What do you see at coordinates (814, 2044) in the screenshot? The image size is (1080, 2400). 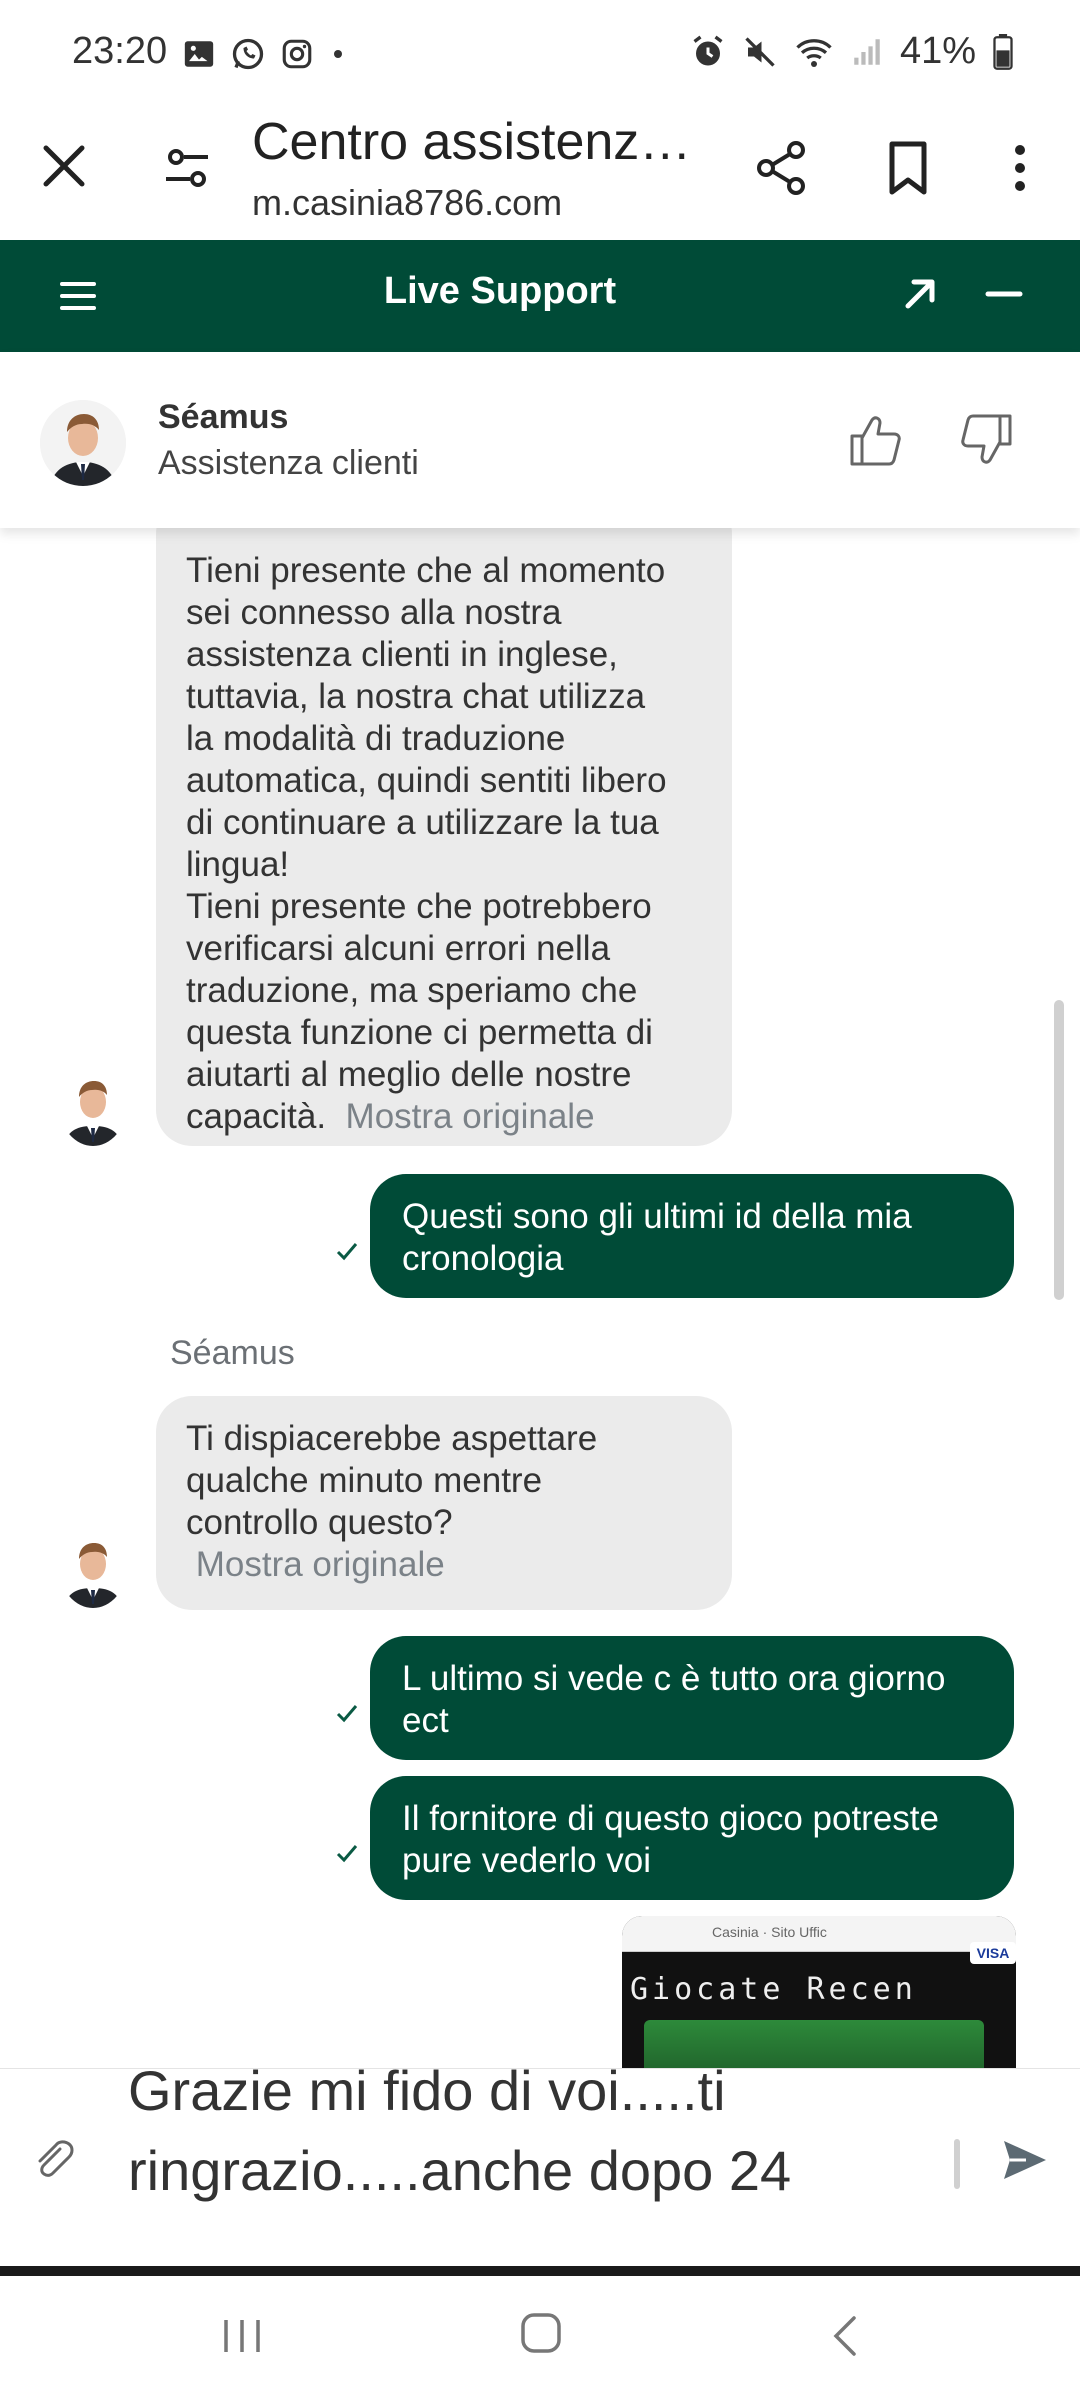 I see `game-tile-image` at bounding box center [814, 2044].